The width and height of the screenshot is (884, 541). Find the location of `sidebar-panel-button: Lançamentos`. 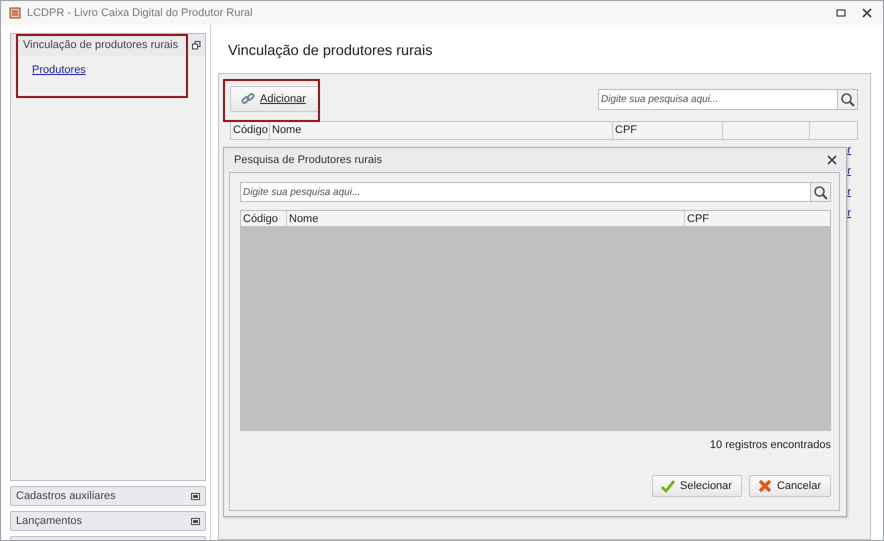

sidebar-panel-button: Lançamentos is located at coordinates (108, 521).